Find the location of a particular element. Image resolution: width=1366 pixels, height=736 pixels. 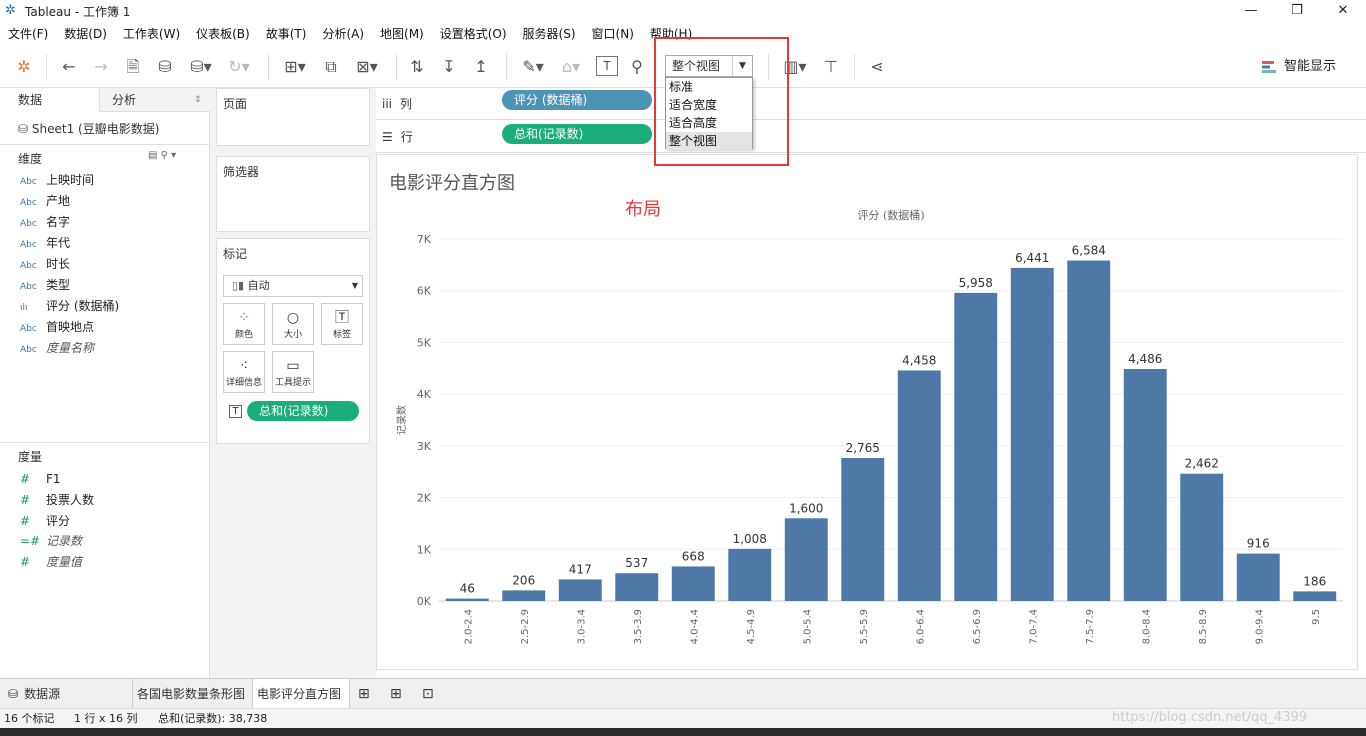

menu-data: 数据(D) is located at coordinates (85, 34).